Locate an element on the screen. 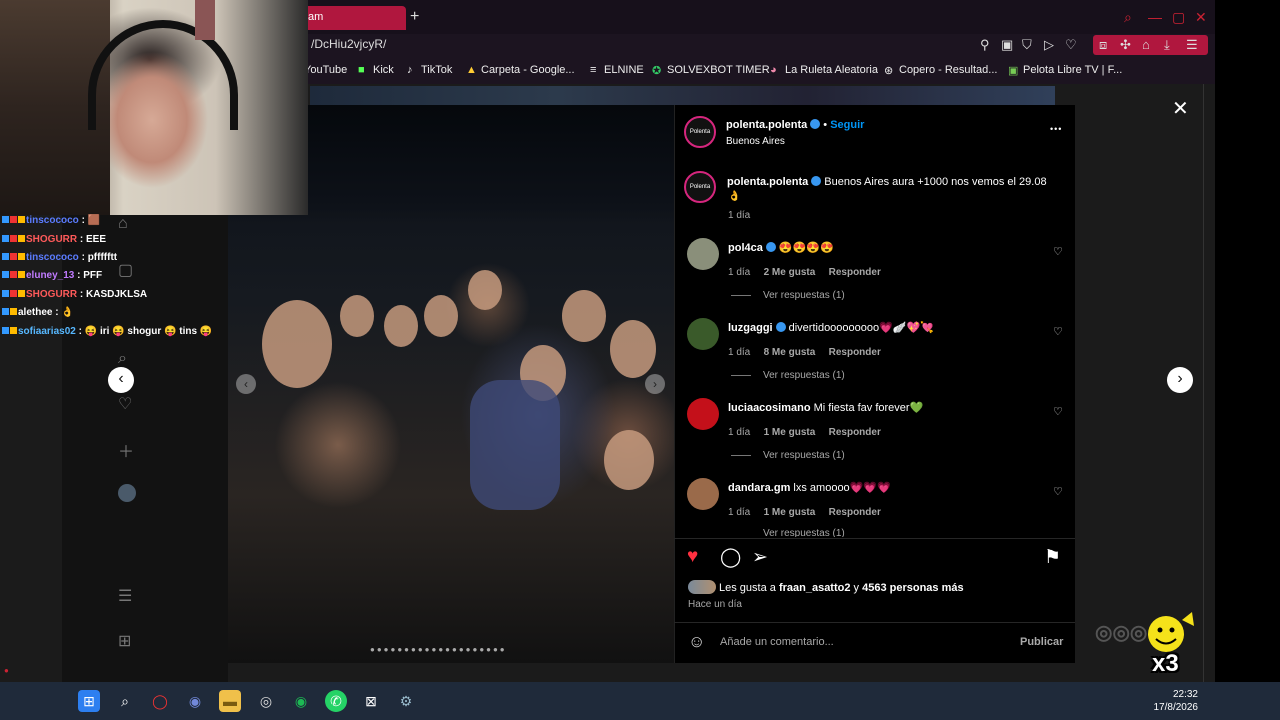 This screenshot has width=1280, height=720. comment: luciaacosimano Mi fiesta fav forever💚 is located at coordinates (825, 407).